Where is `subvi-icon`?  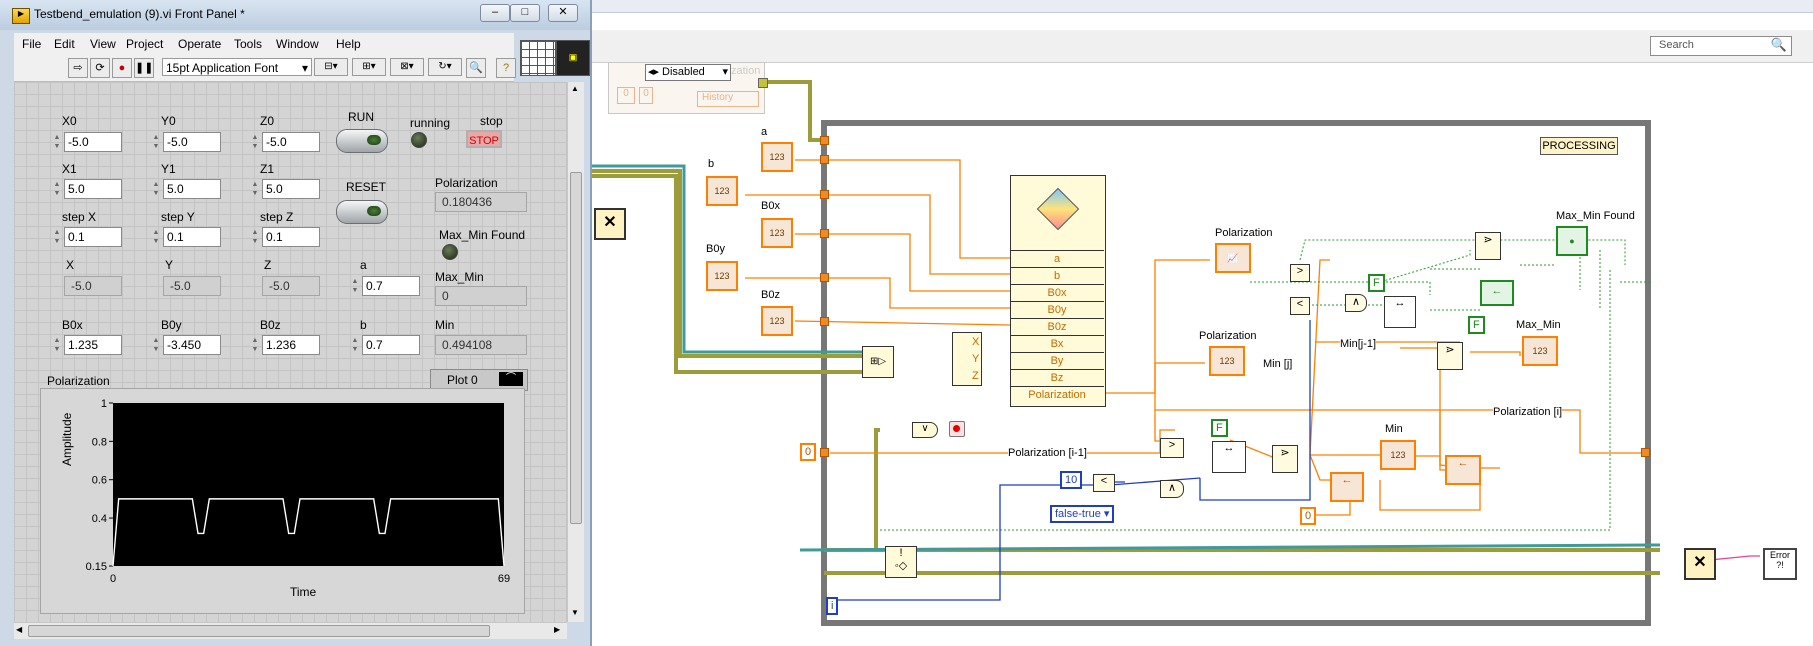
subvi-icon is located at coordinates (1058, 209).